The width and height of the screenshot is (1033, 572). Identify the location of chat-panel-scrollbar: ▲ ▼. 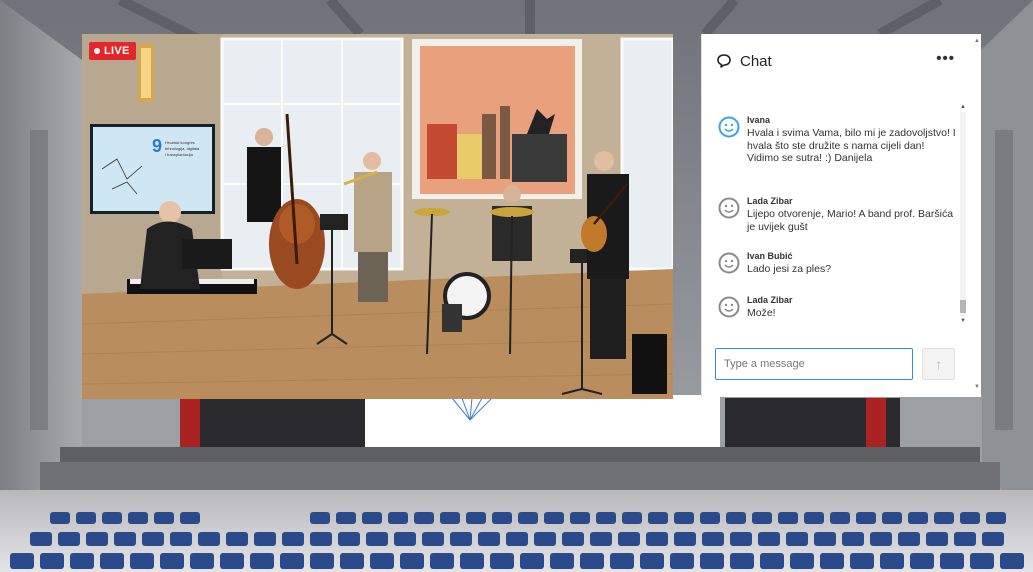
(977, 215).